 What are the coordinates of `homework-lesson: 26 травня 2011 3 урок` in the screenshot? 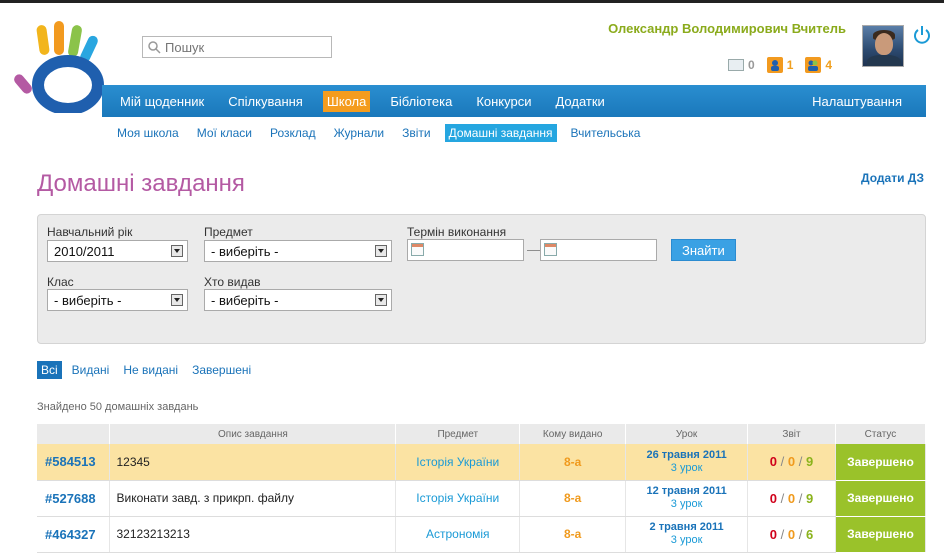 It's located at (687, 462).